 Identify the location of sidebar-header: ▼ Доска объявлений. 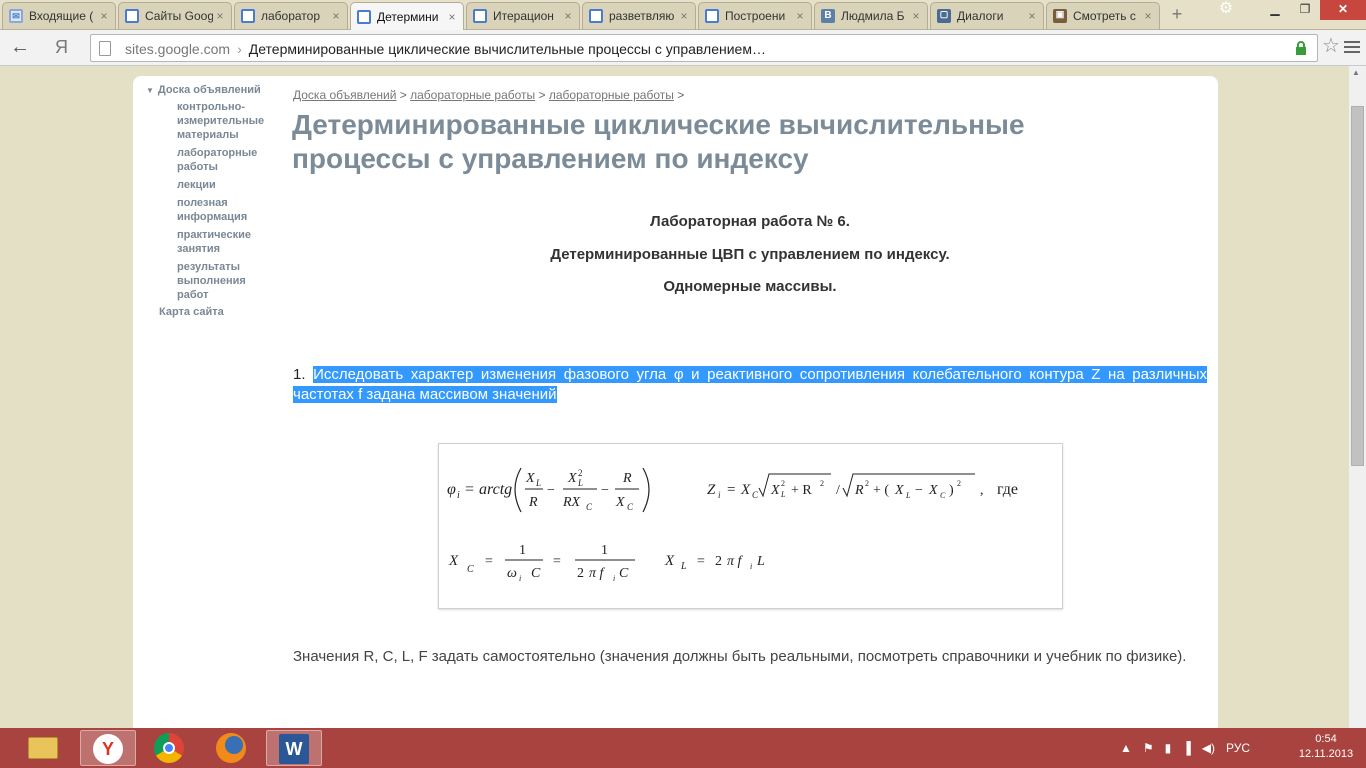
(211, 90).